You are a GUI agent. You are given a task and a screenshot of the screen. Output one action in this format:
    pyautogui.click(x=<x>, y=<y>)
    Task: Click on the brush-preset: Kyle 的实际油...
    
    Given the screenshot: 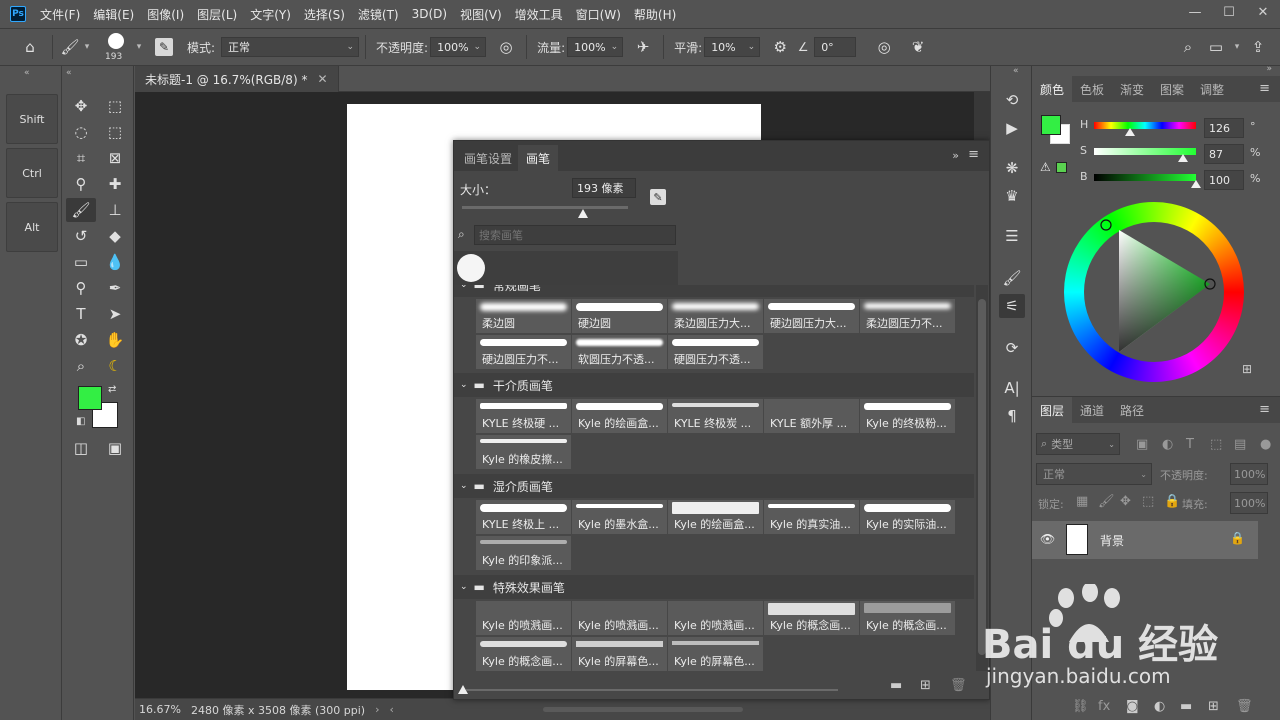 What is the action you would take?
    pyautogui.click(x=907, y=517)
    